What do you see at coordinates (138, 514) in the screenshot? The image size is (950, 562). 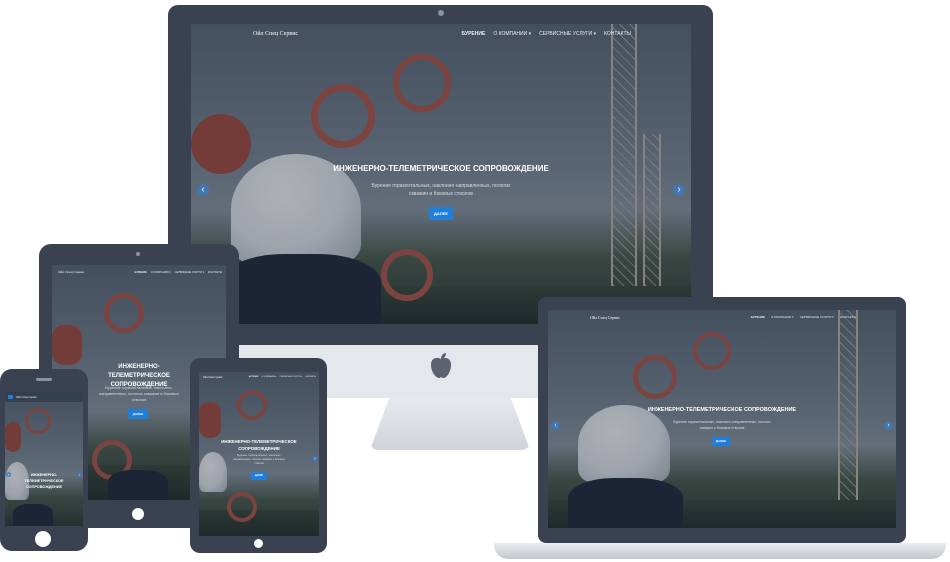 I see `tablet-home-button` at bounding box center [138, 514].